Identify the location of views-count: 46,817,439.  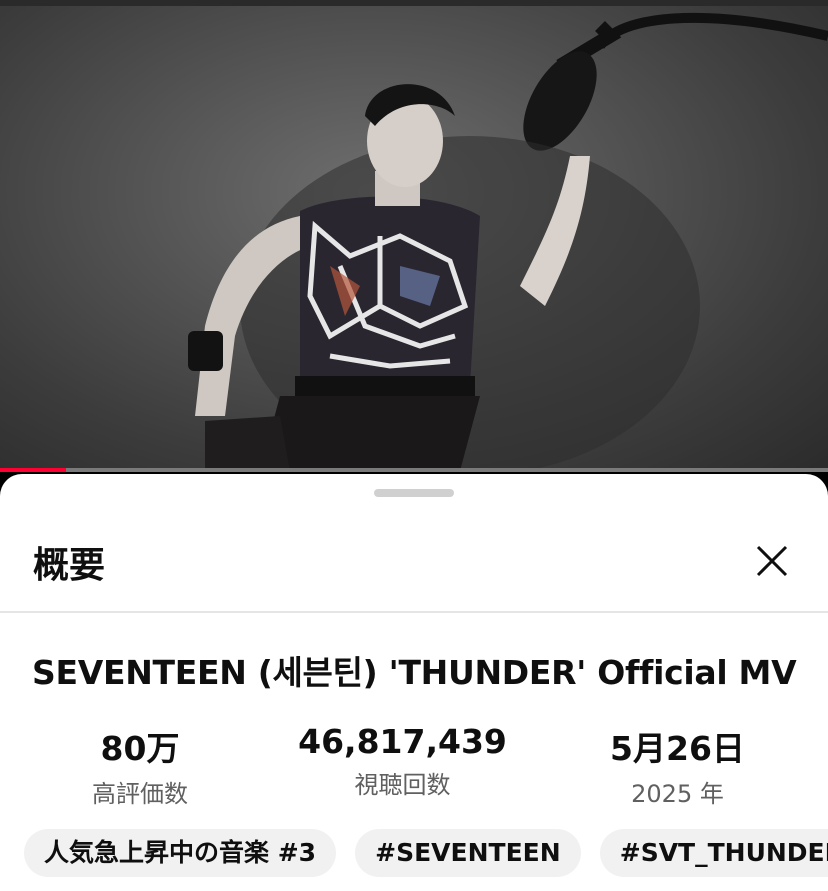
(402, 741).